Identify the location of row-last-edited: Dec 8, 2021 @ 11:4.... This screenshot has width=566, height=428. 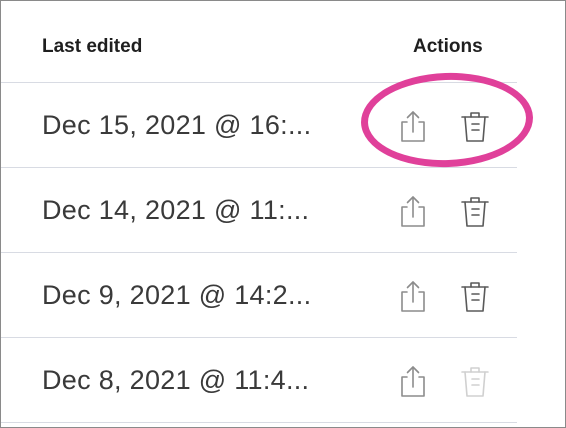
(176, 380).